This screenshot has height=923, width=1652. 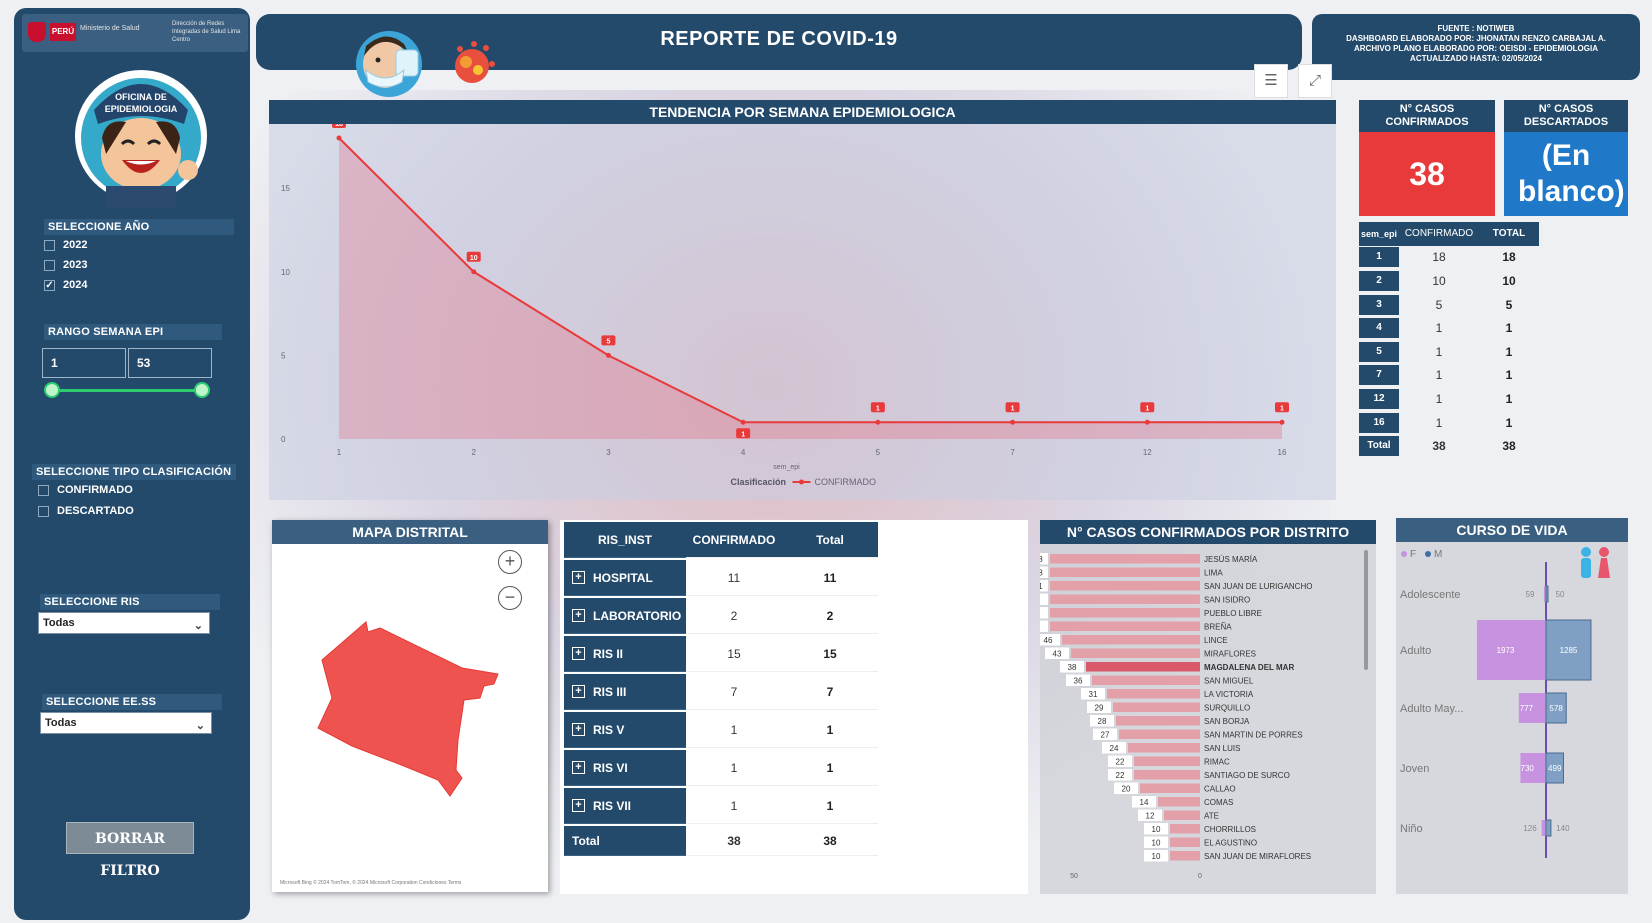 What do you see at coordinates (1253, 735) in the screenshot?
I see `district-name-label: SAN MARTIN DE PORRES` at bounding box center [1253, 735].